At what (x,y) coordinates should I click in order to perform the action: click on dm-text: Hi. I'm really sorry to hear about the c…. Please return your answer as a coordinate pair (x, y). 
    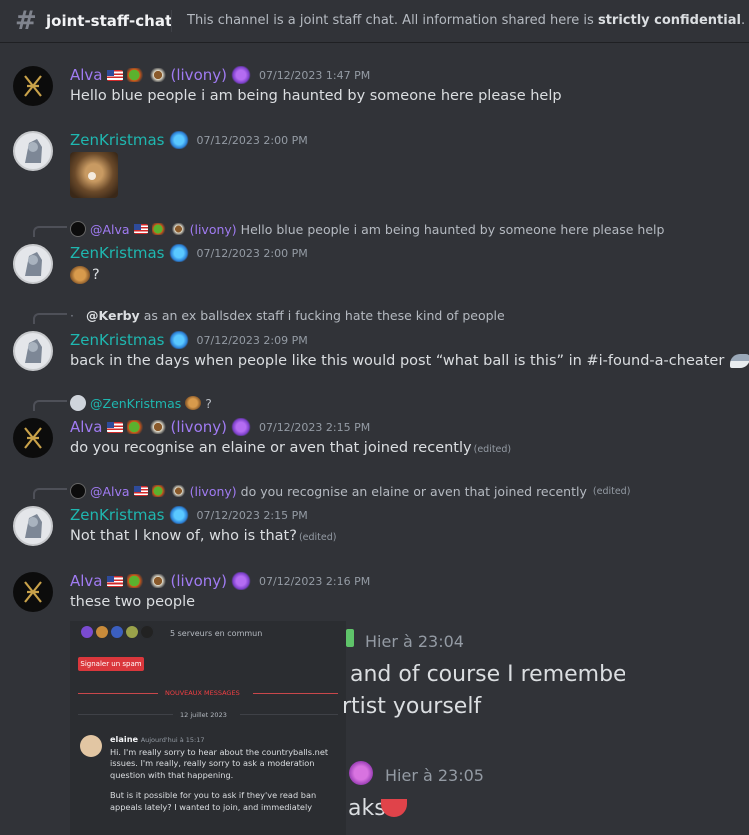
    Looking at the image, I should click on (219, 763).